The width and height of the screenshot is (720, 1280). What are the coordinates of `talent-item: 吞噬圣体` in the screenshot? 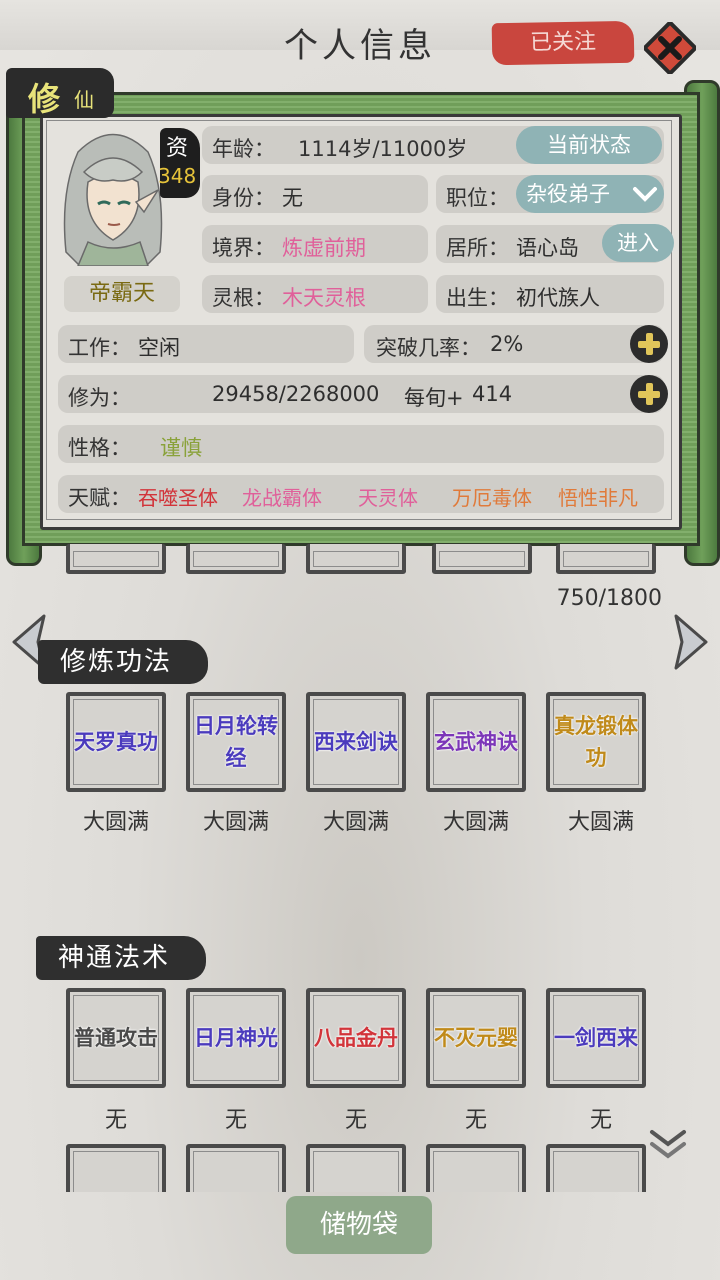 It's located at (178, 496).